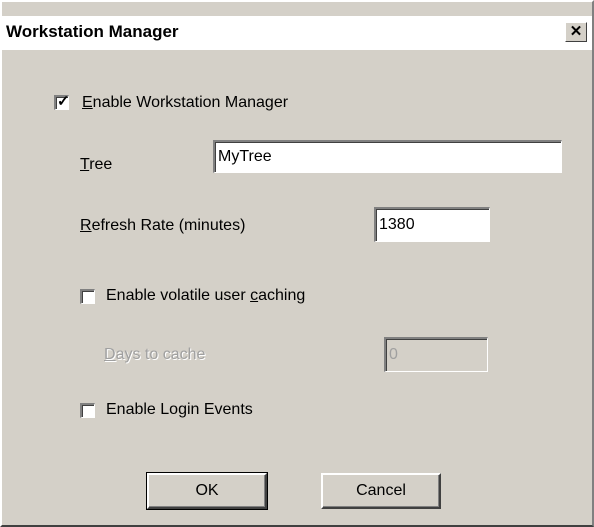 The image size is (594, 527). Describe the element at coordinates (179, 410) in the screenshot. I see `login-events-label: Enable Login Events` at that location.